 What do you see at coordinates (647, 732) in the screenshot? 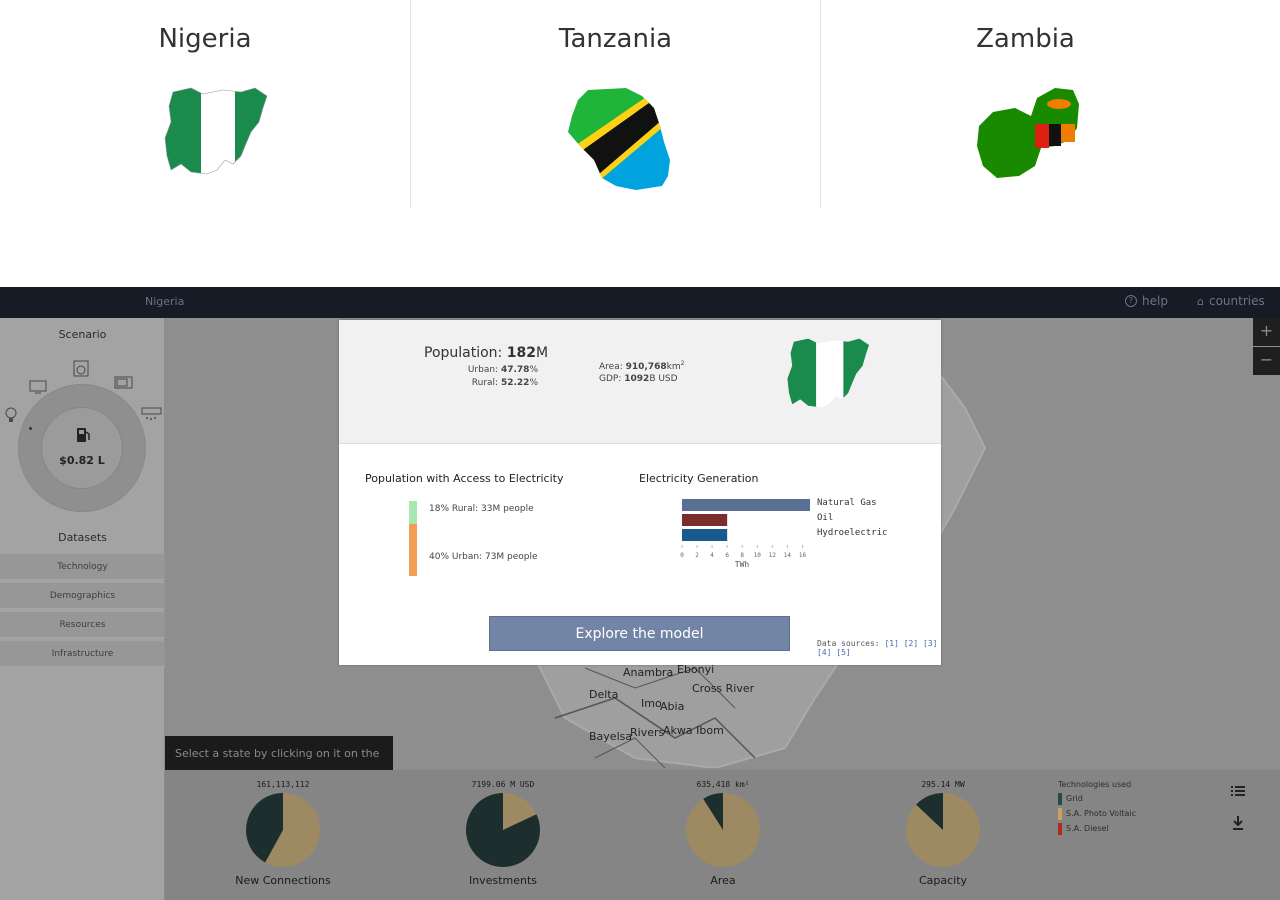
I see `map-label-rivers: Rivers` at bounding box center [647, 732].